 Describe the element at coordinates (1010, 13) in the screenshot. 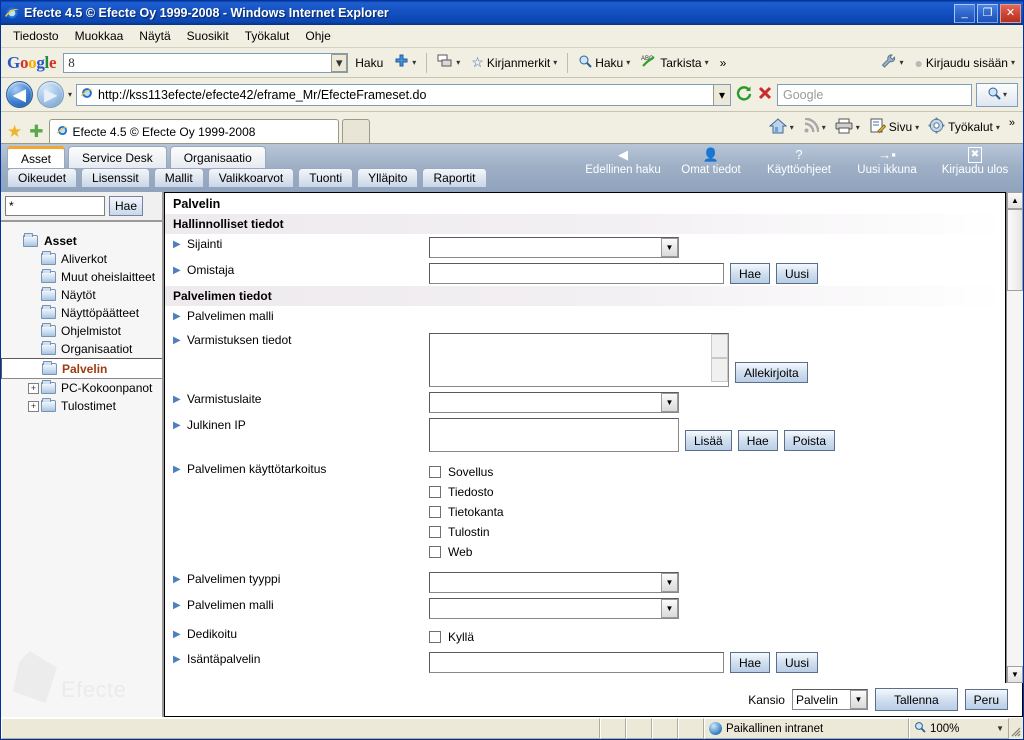

I see `close-button: ✕` at that location.